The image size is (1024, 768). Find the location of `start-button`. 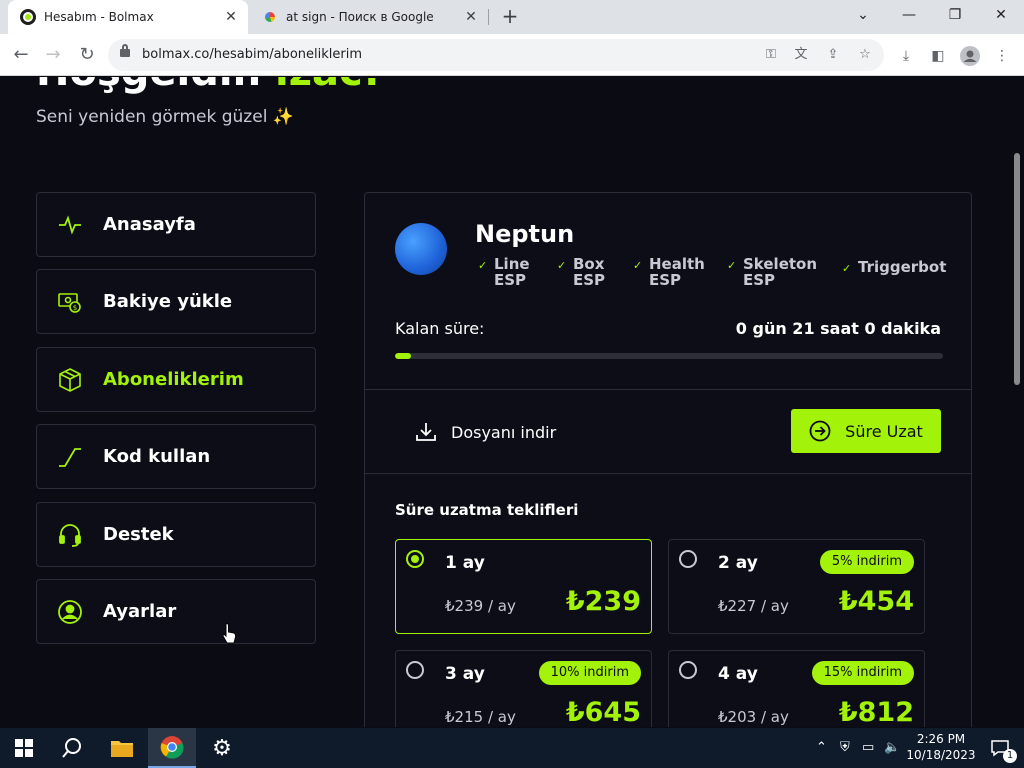

start-button is located at coordinates (24, 748).